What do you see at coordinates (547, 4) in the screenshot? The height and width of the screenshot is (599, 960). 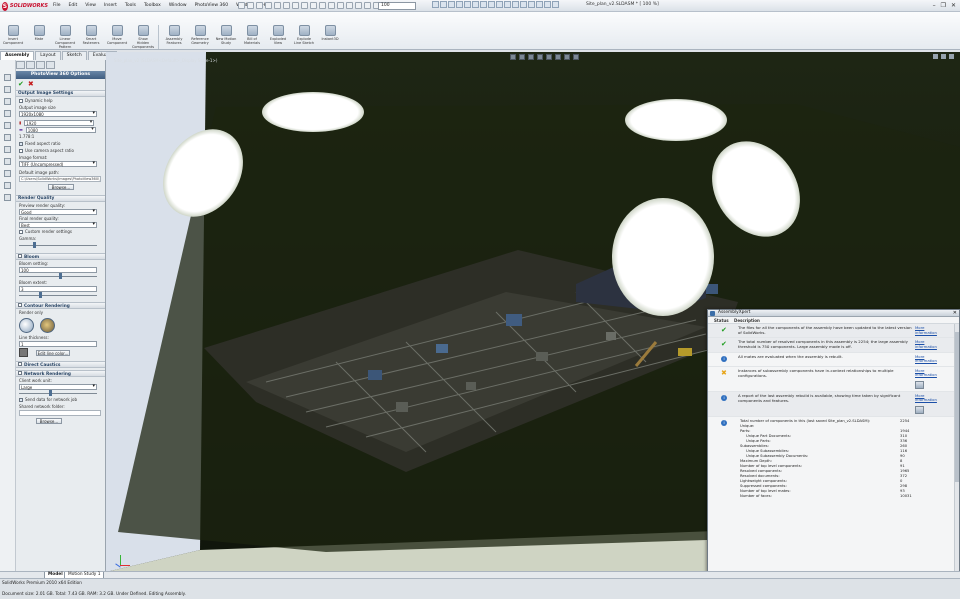 I see `perspective-icon` at bounding box center [547, 4].